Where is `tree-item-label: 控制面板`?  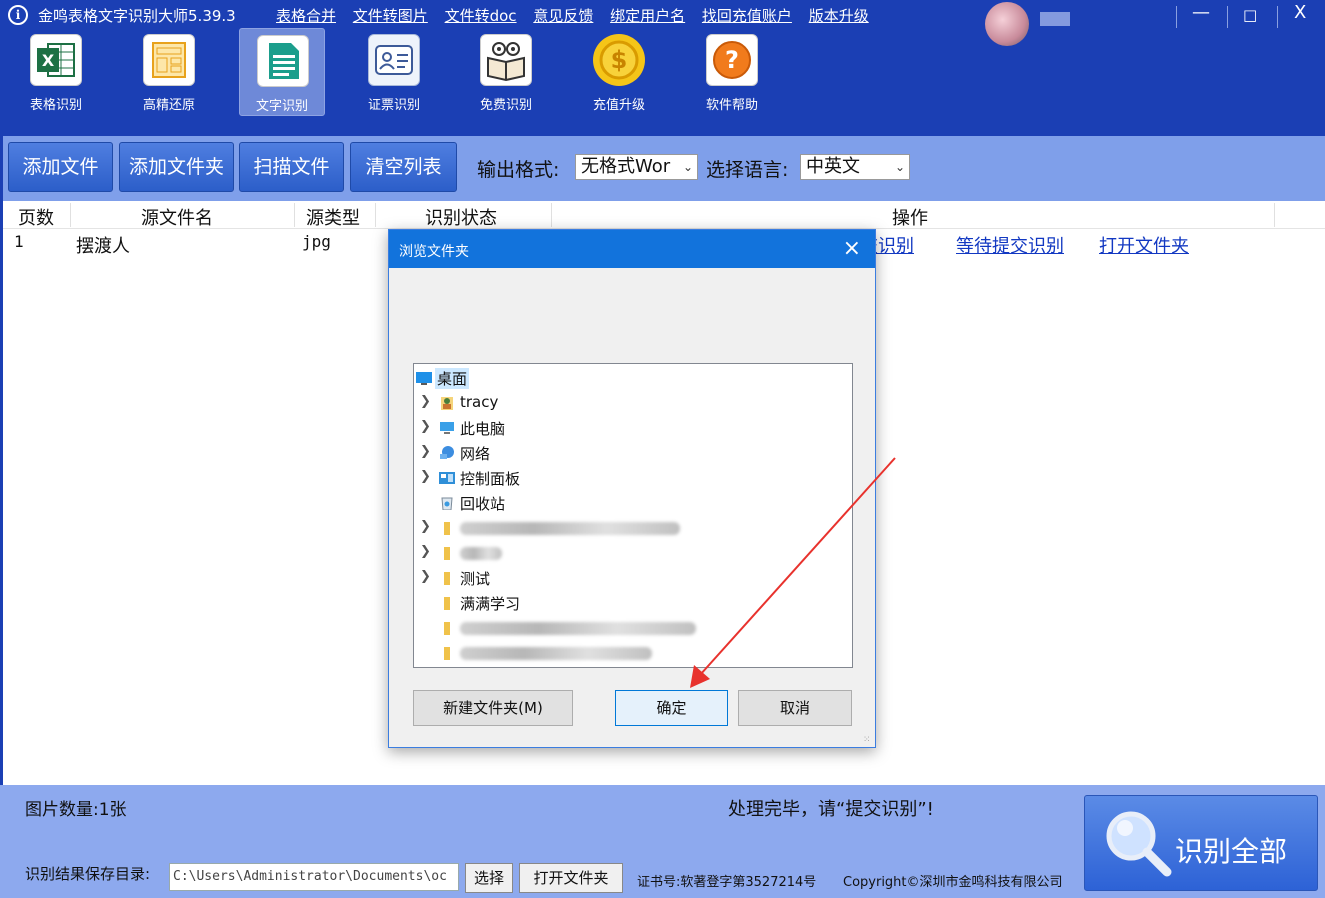
tree-item-label: 控制面板 is located at coordinates (490, 479).